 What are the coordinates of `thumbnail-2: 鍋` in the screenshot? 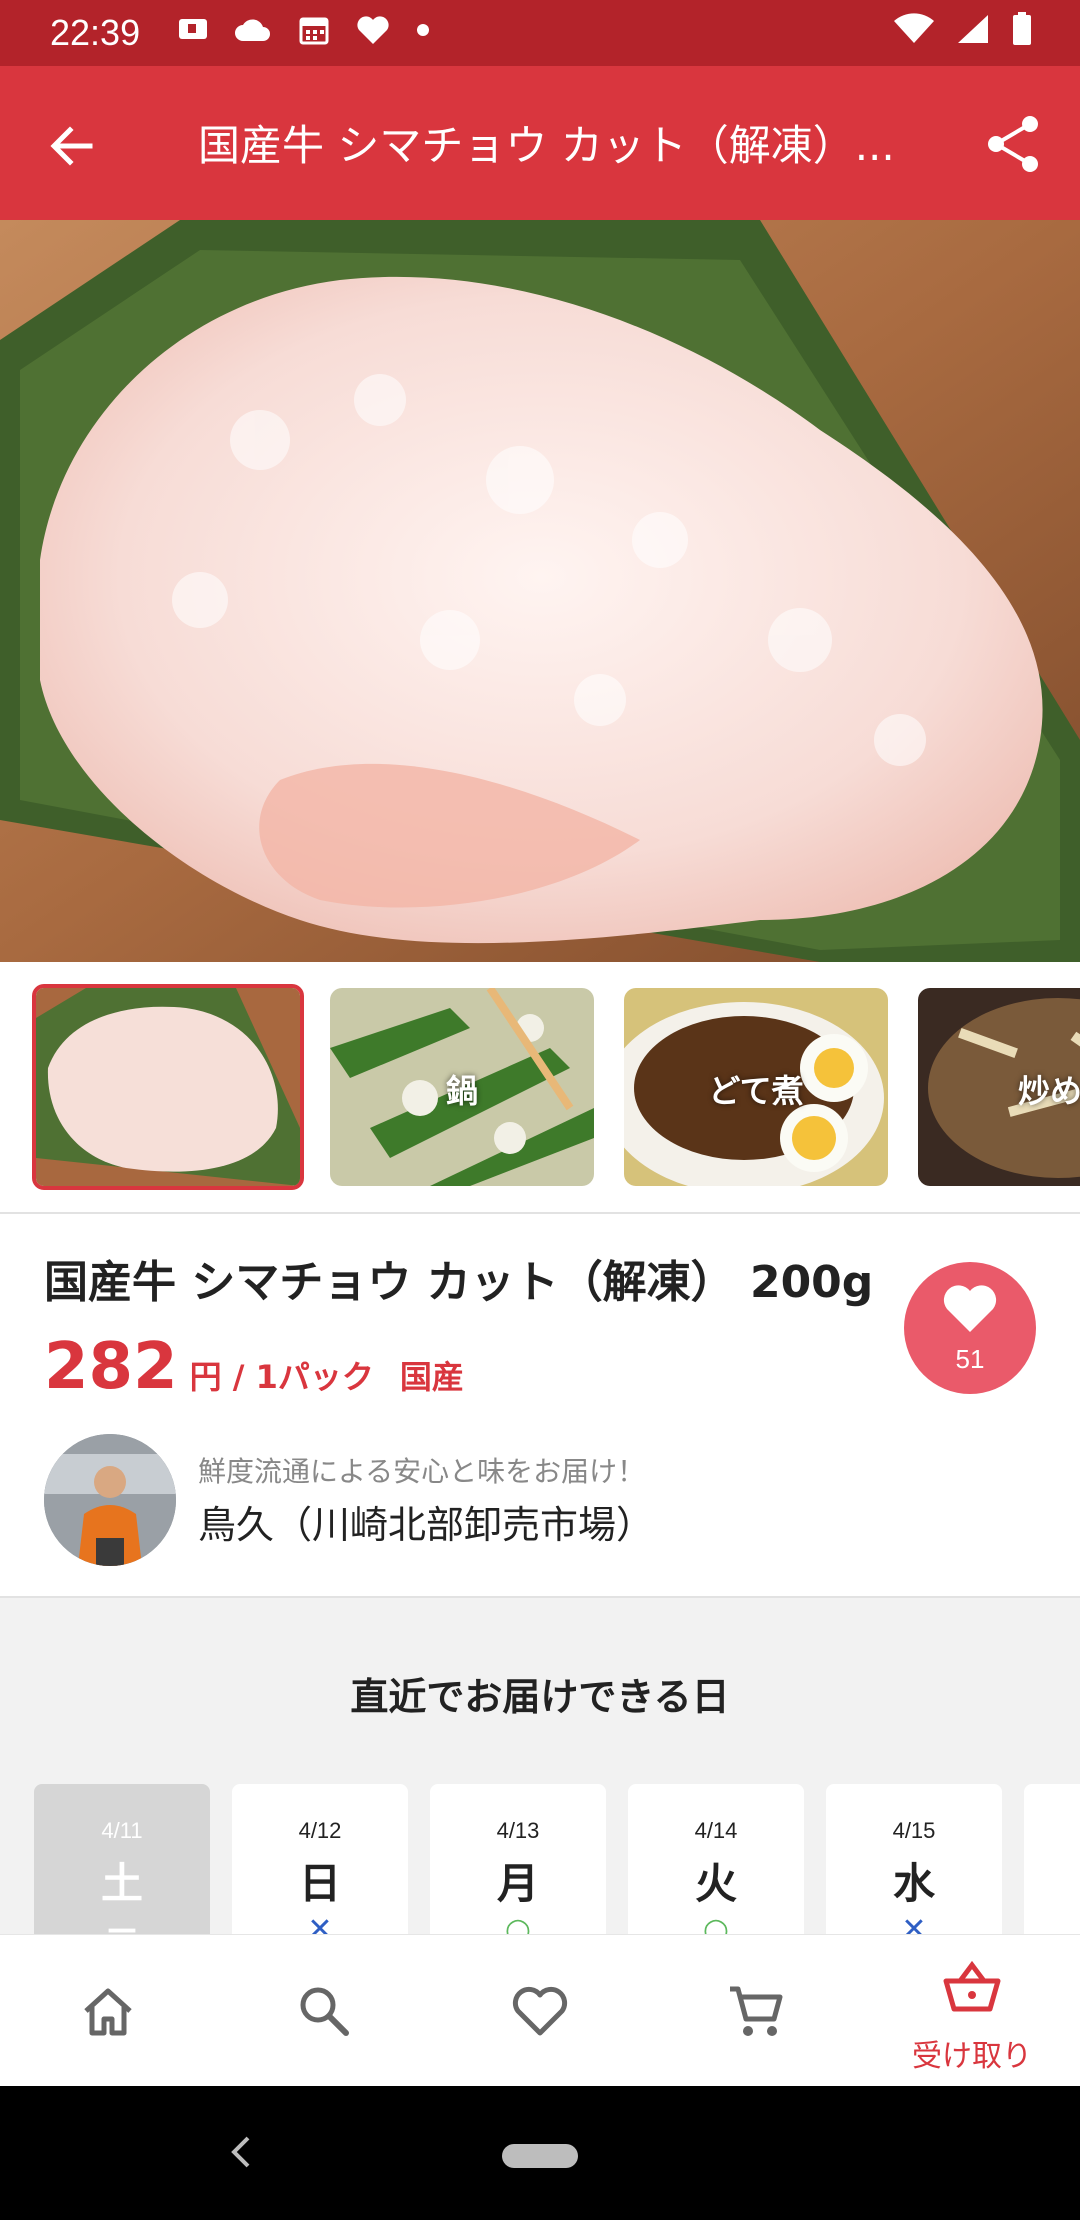 It's located at (462, 1087).